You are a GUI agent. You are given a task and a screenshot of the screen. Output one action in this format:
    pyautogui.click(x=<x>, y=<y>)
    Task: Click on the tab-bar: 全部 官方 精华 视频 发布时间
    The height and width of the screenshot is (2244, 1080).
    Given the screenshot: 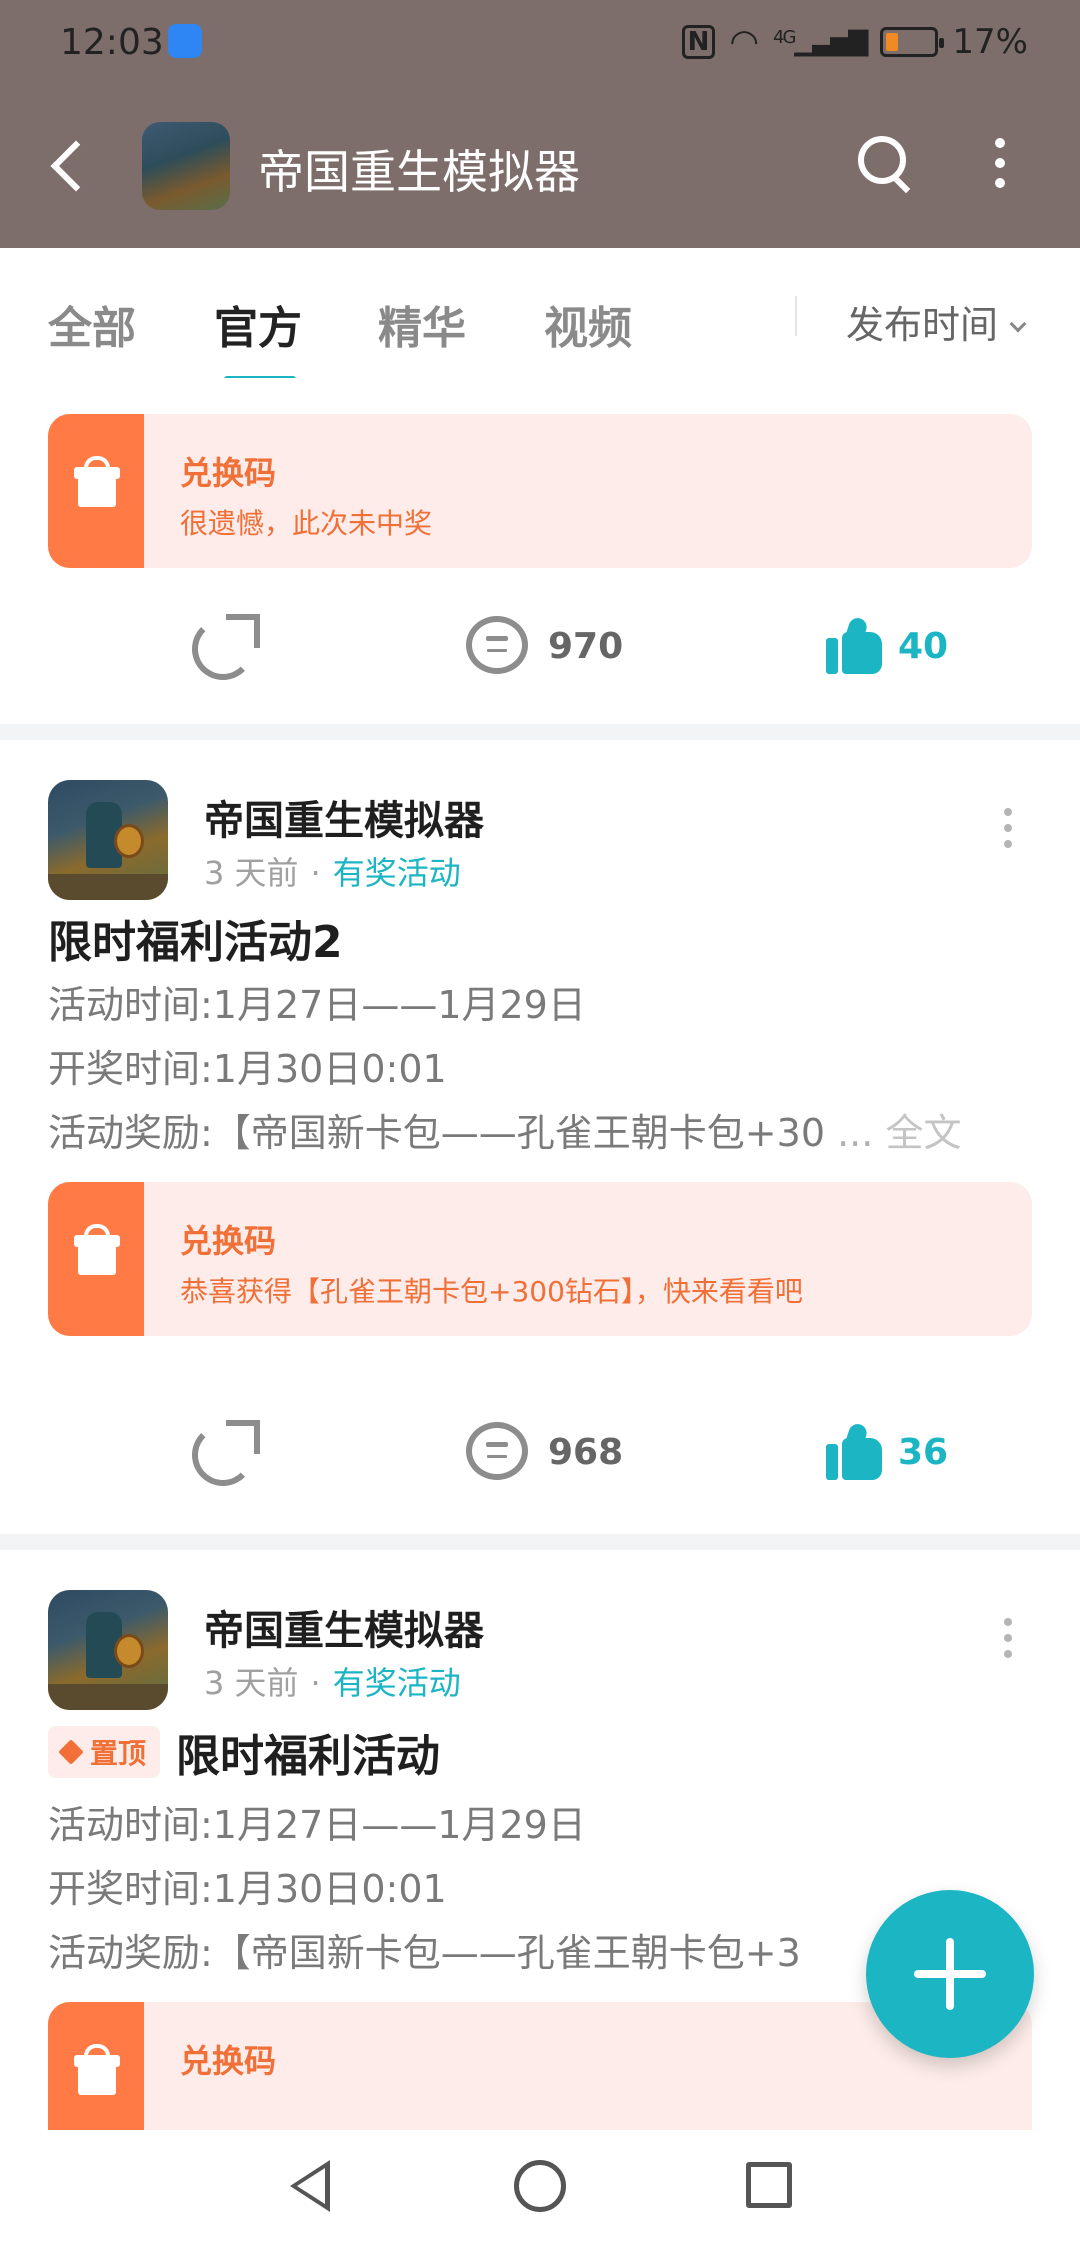 What is the action you would take?
    pyautogui.click(x=540, y=315)
    